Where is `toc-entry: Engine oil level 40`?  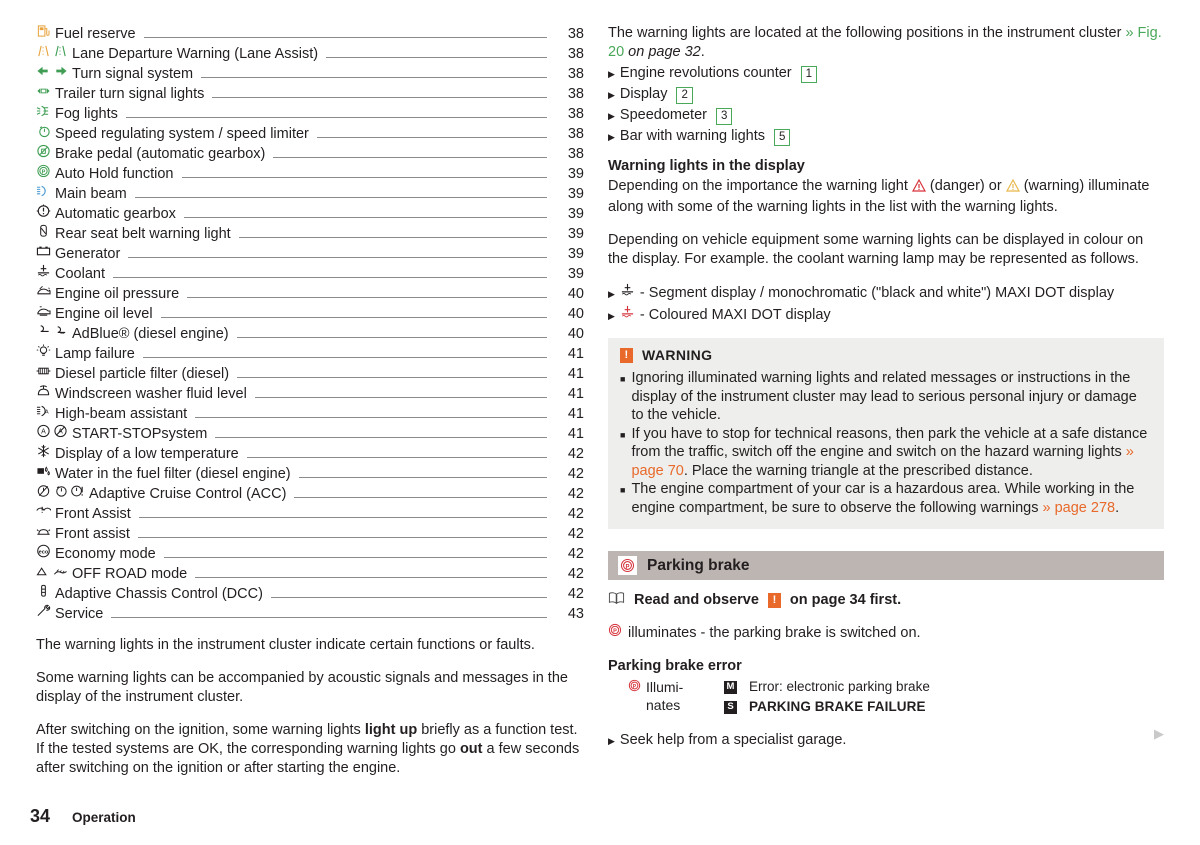 toc-entry: Engine oil level 40 is located at coordinates (310, 314).